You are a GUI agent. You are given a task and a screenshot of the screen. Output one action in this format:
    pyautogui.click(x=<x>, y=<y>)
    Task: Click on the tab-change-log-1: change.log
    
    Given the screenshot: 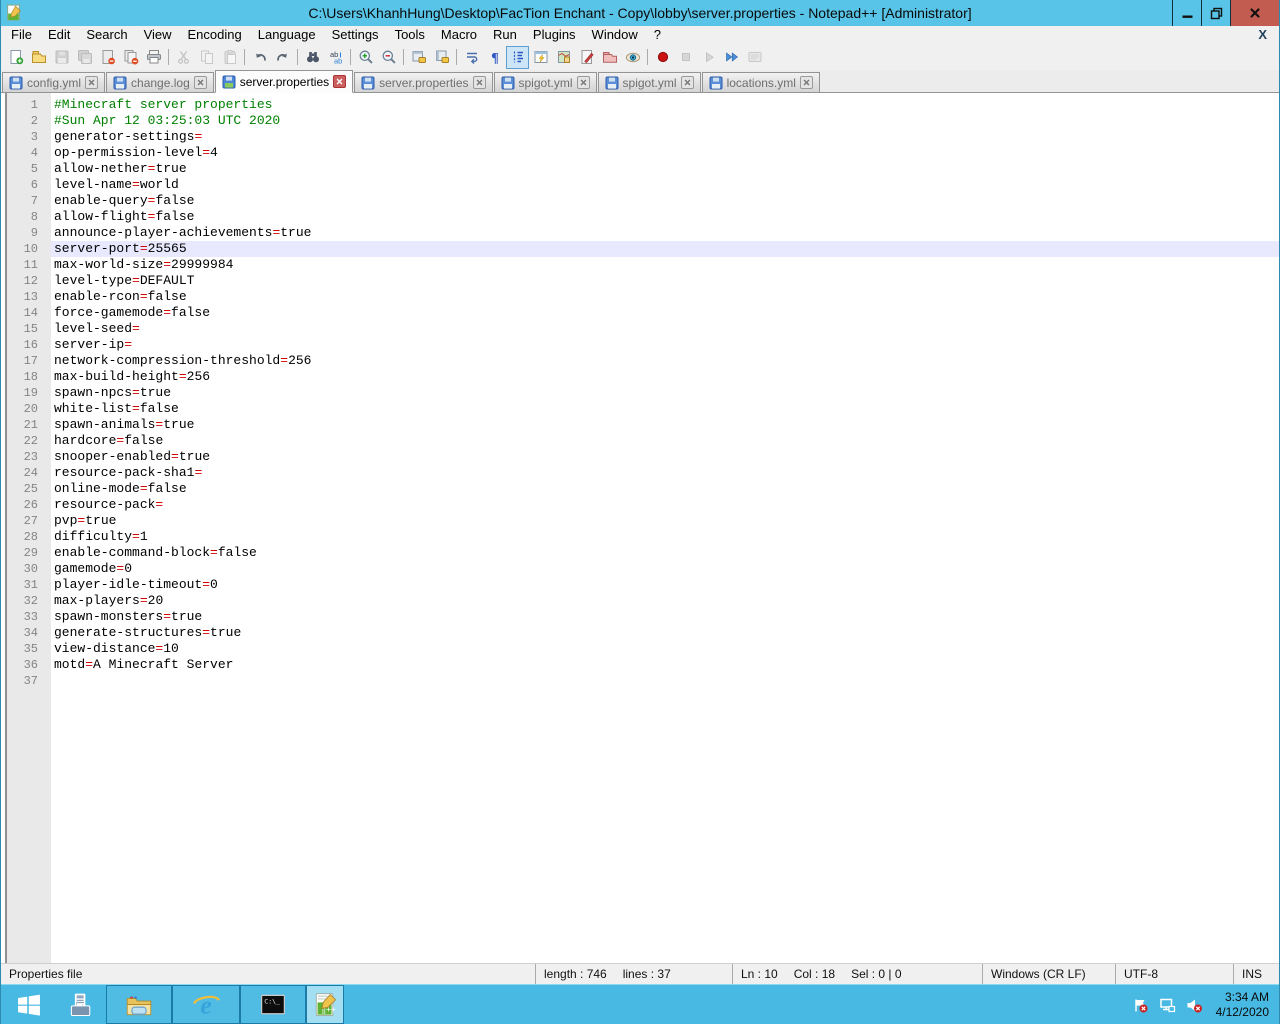 What is the action you would take?
    pyautogui.click(x=160, y=82)
    